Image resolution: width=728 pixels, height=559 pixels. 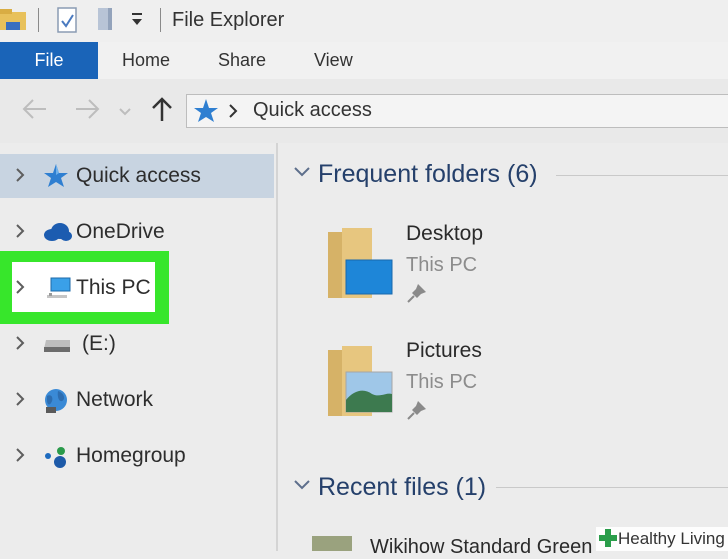 I want to click on tab-file: File, so click(x=49, y=60).